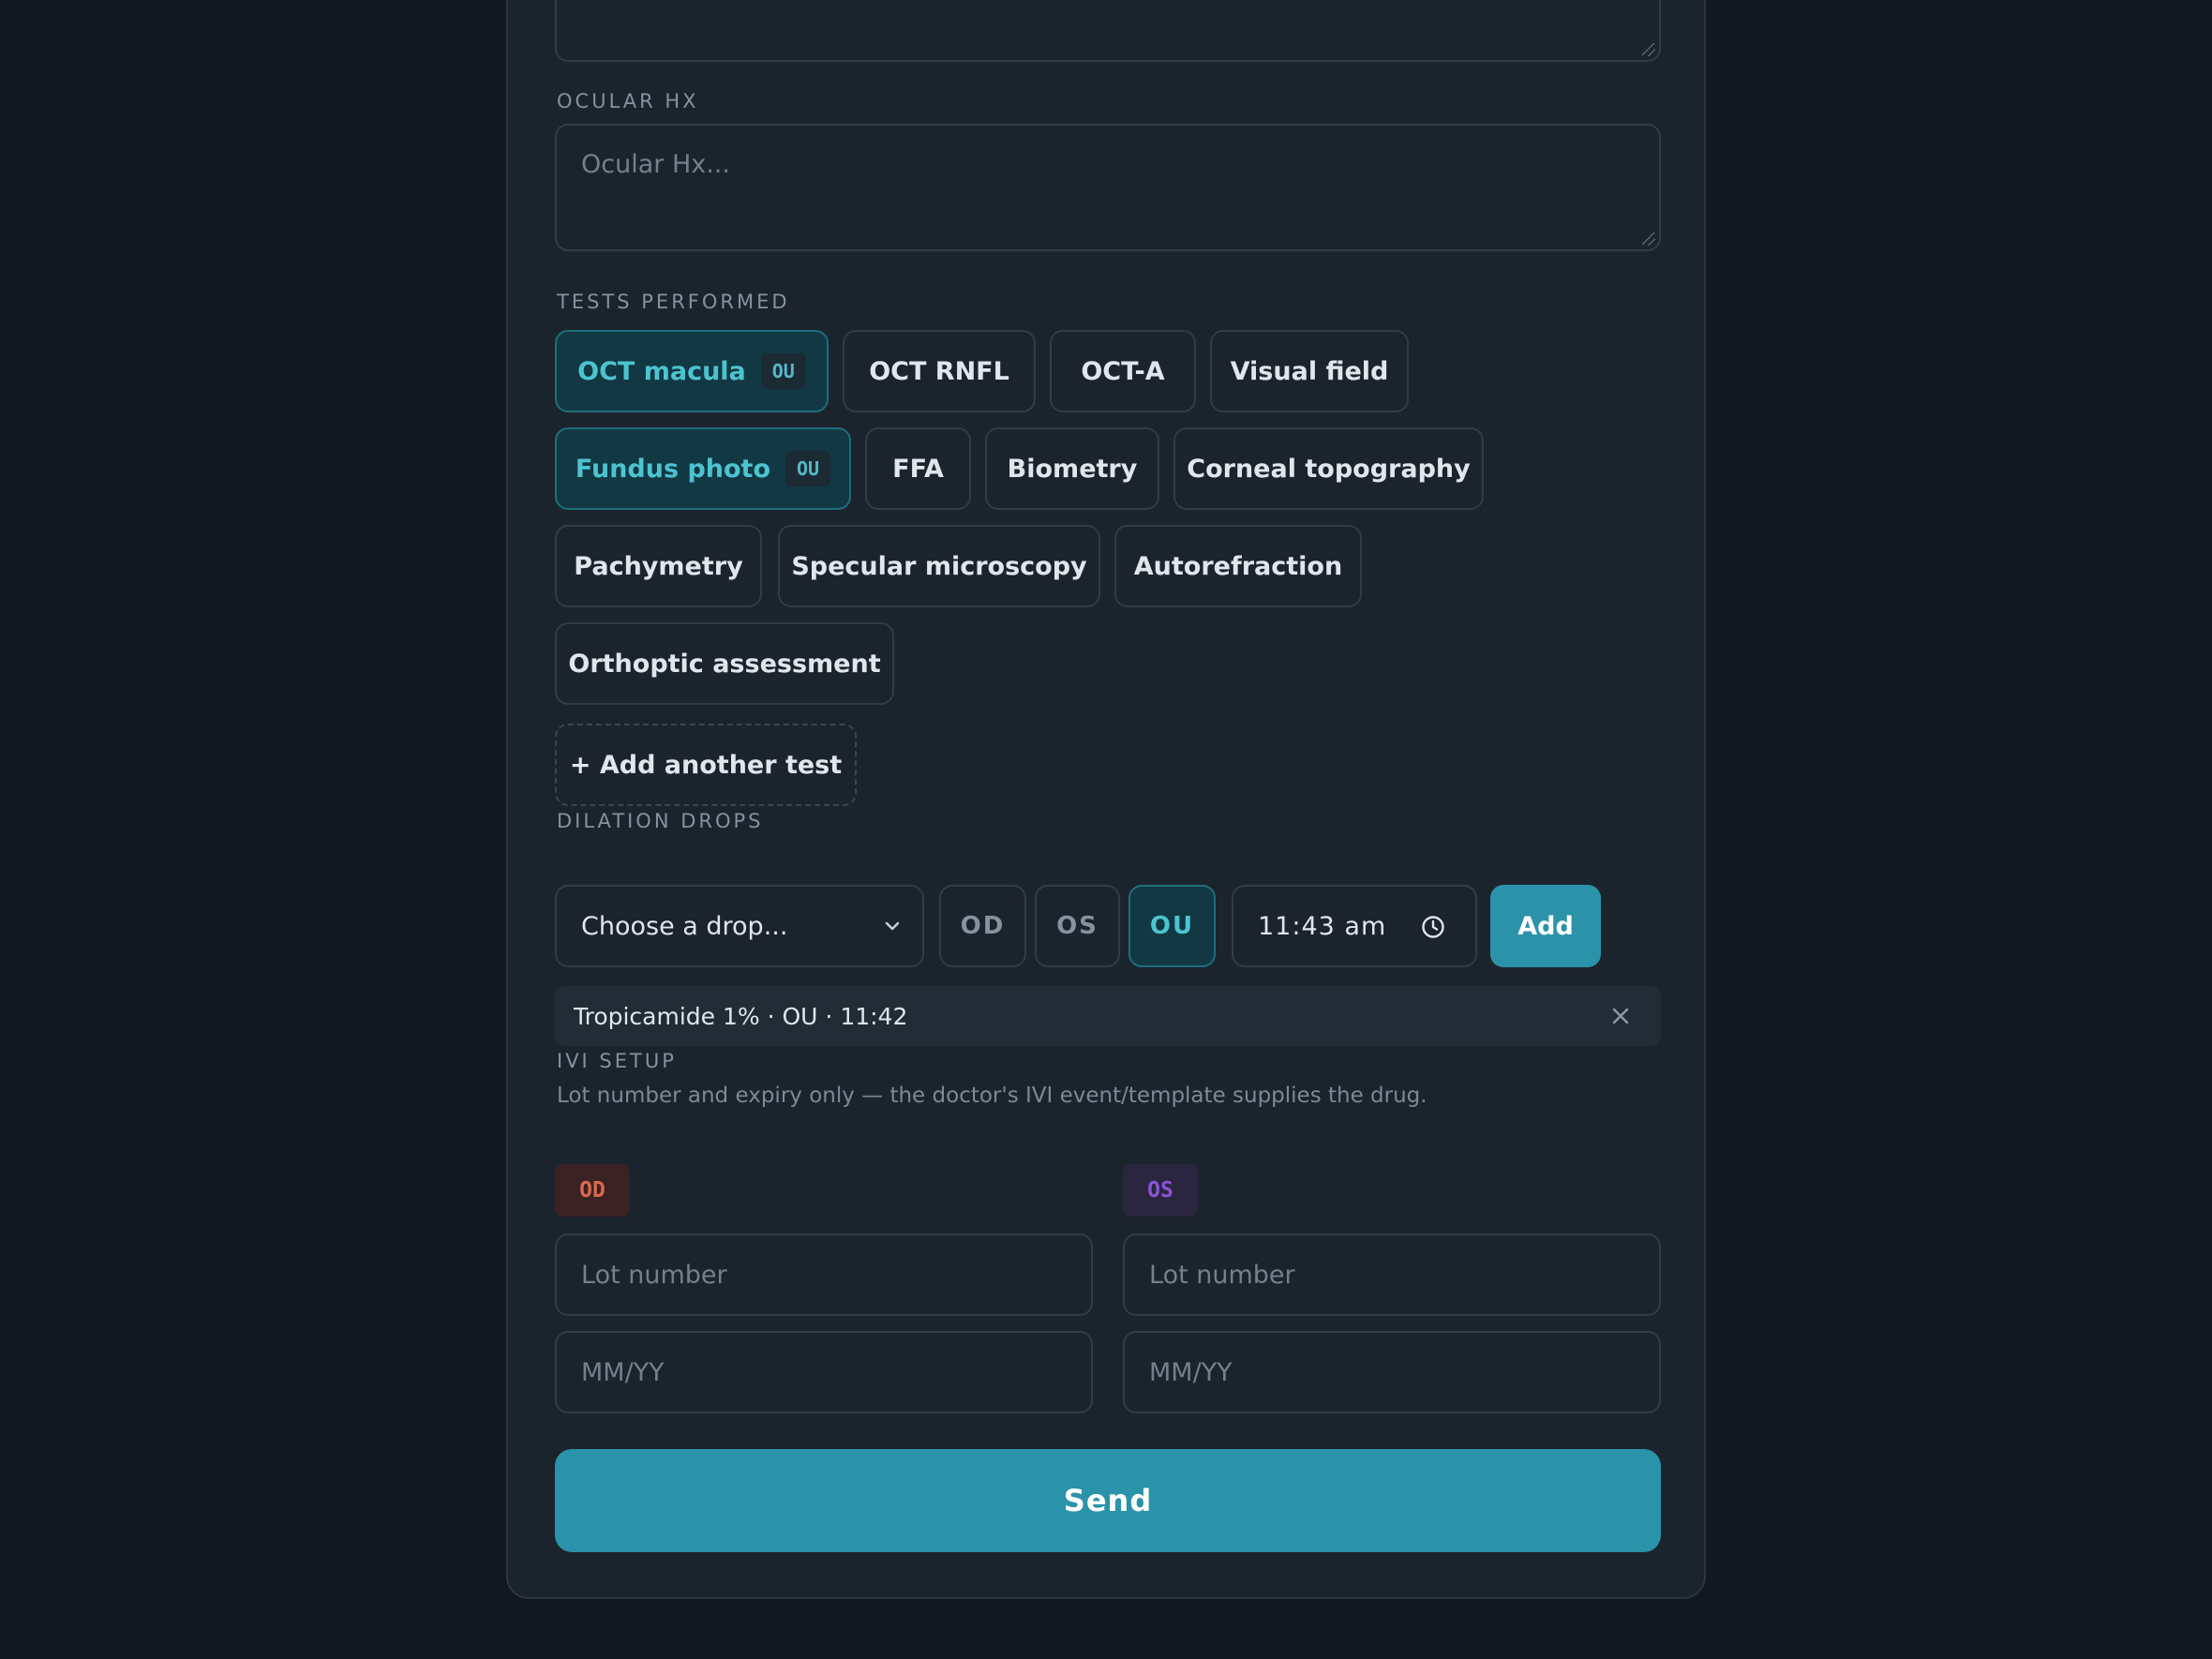 Image resolution: width=2212 pixels, height=1659 pixels. Describe the element at coordinates (617, 1061) in the screenshot. I see `ivi-setup-label: IVI SETUP` at that location.